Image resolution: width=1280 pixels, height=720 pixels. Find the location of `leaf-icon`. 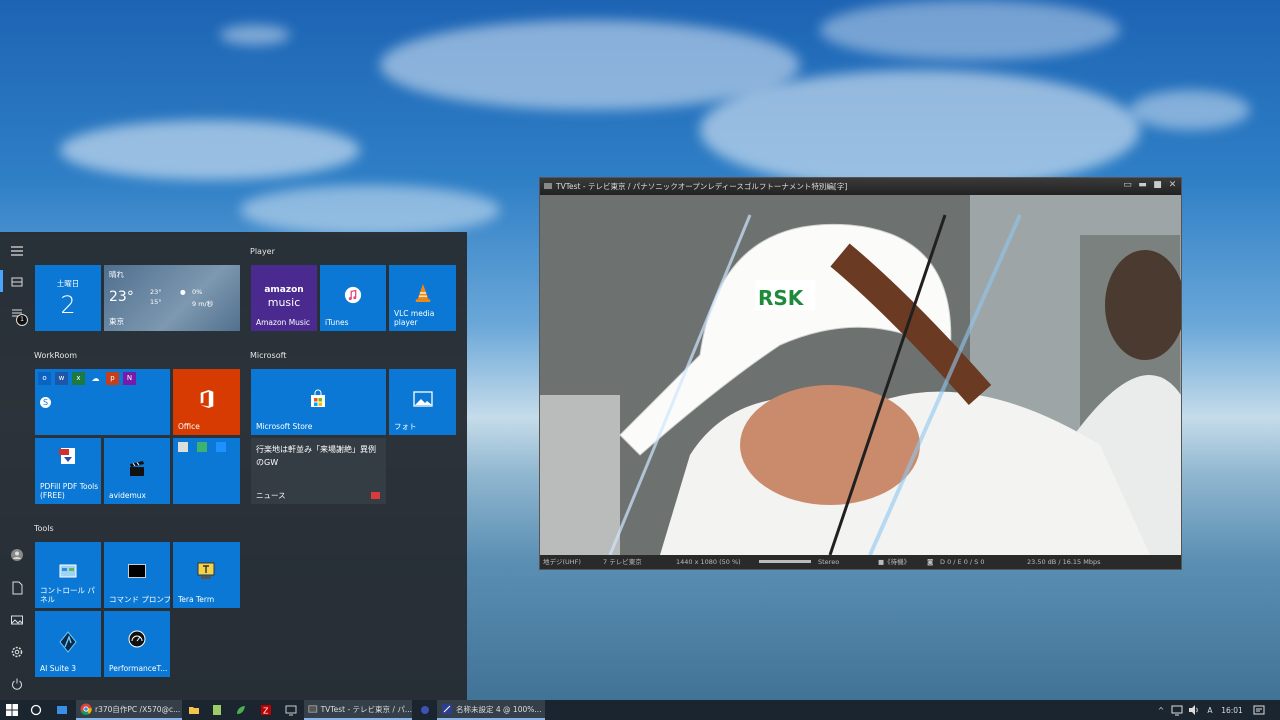

leaf-icon is located at coordinates (241, 710).